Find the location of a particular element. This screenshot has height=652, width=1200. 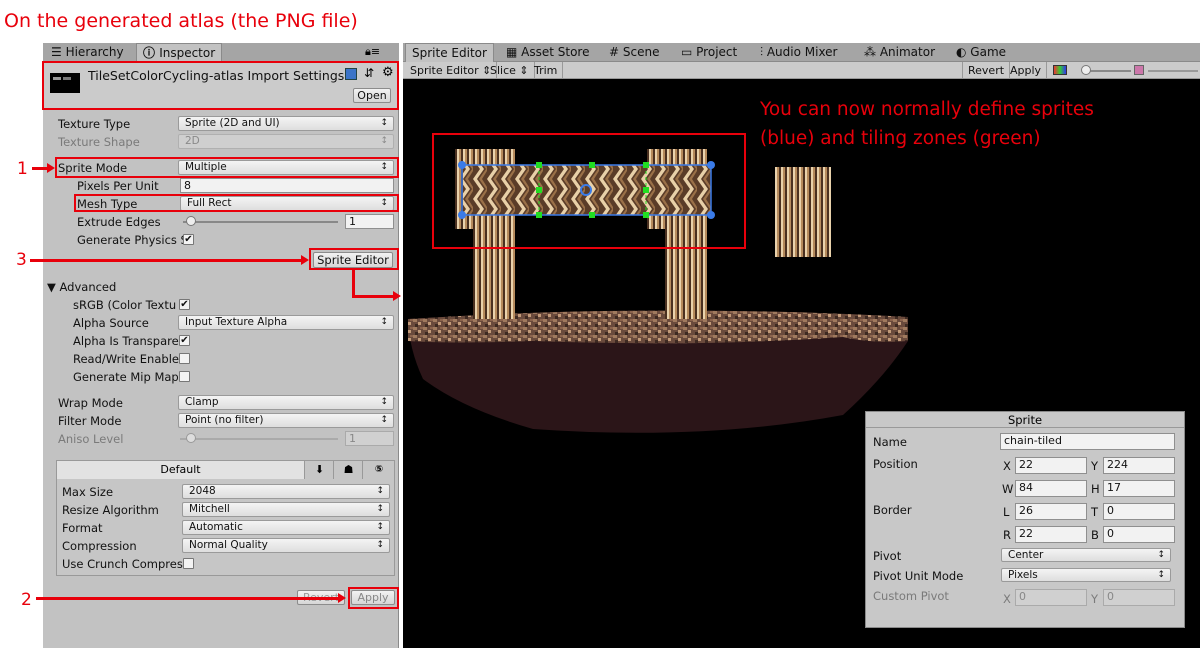

tab-game: ◐ Game is located at coordinates (981, 52).